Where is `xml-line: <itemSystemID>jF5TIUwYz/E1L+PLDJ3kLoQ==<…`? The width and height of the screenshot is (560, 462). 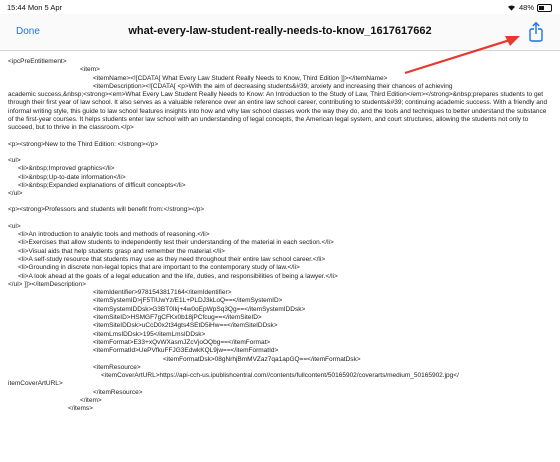 xml-line: <itemSystemID>jF5TIUwYz/E1L+PLDJ3kLoQ==<… is located at coordinates (188, 301).